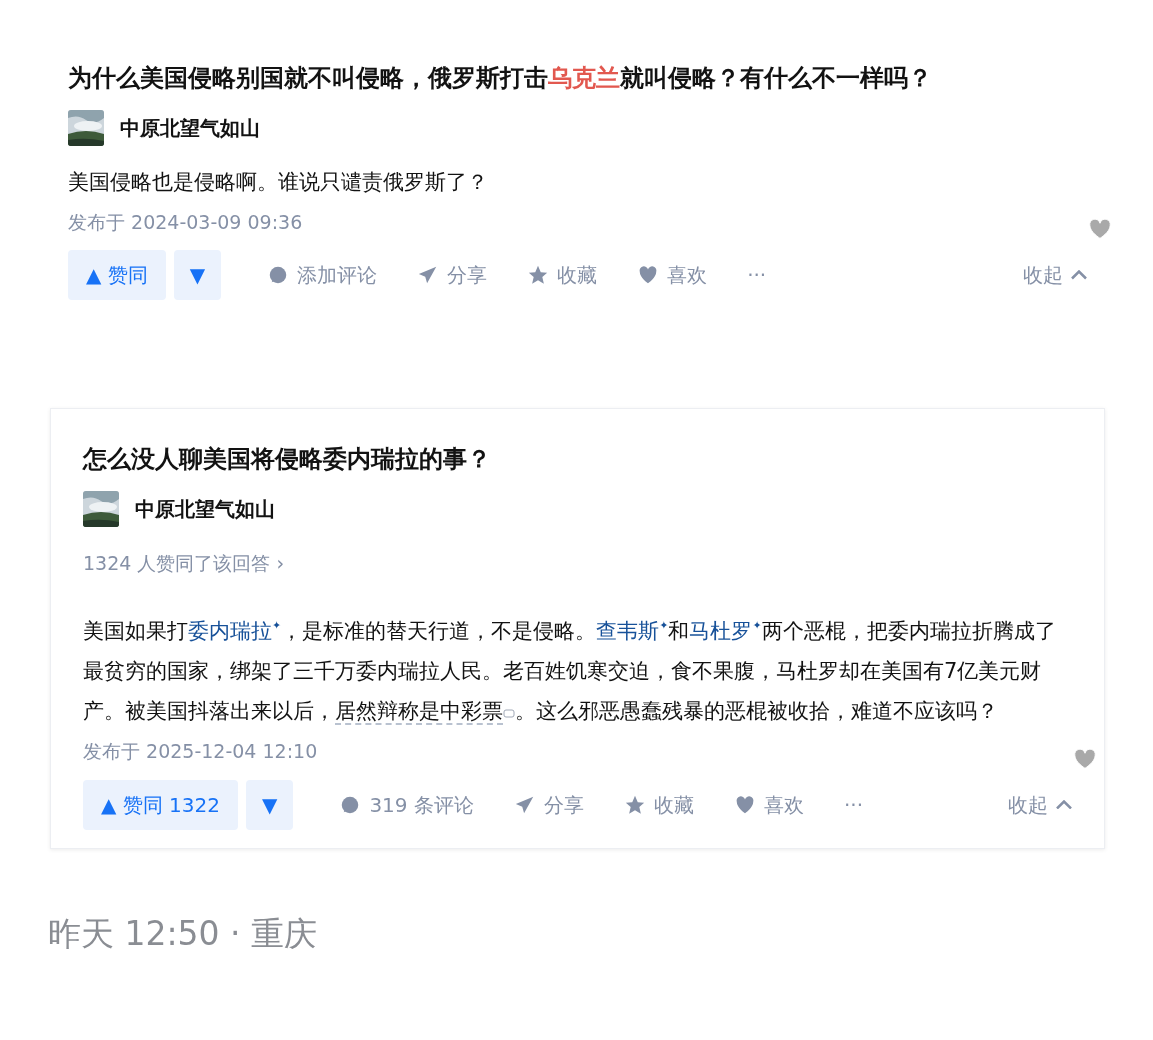  Describe the element at coordinates (183, 933) in the screenshot. I see `post-time-location: 昨天 12:50 · 重庆` at that location.